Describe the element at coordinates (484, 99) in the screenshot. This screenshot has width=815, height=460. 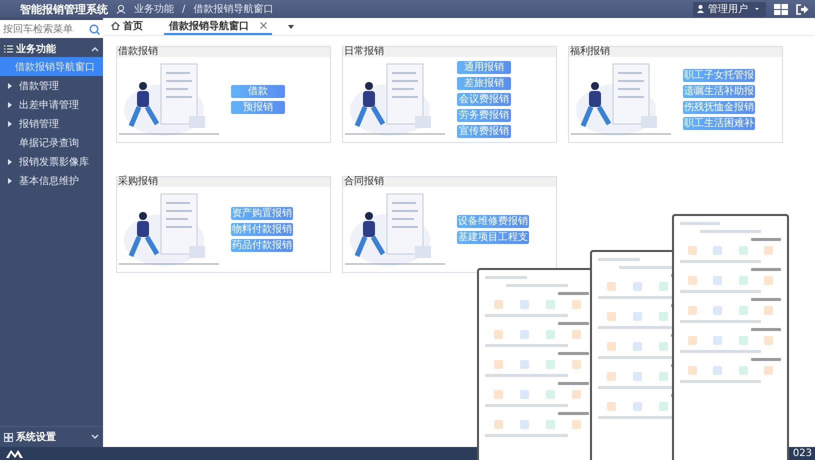
I see `reimburse-button: 会议费报销` at that location.